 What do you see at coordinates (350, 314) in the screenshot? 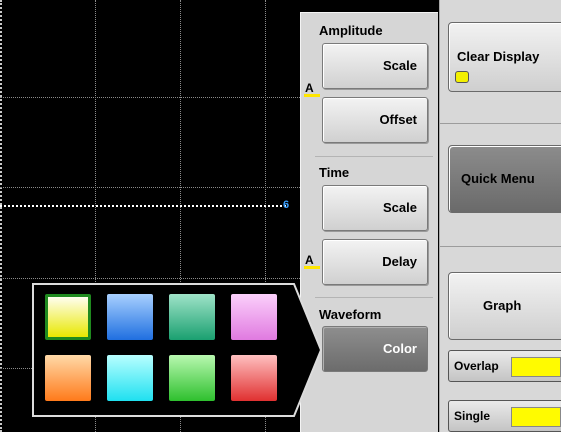
I see `waveform-label: Waveform` at bounding box center [350, 314].